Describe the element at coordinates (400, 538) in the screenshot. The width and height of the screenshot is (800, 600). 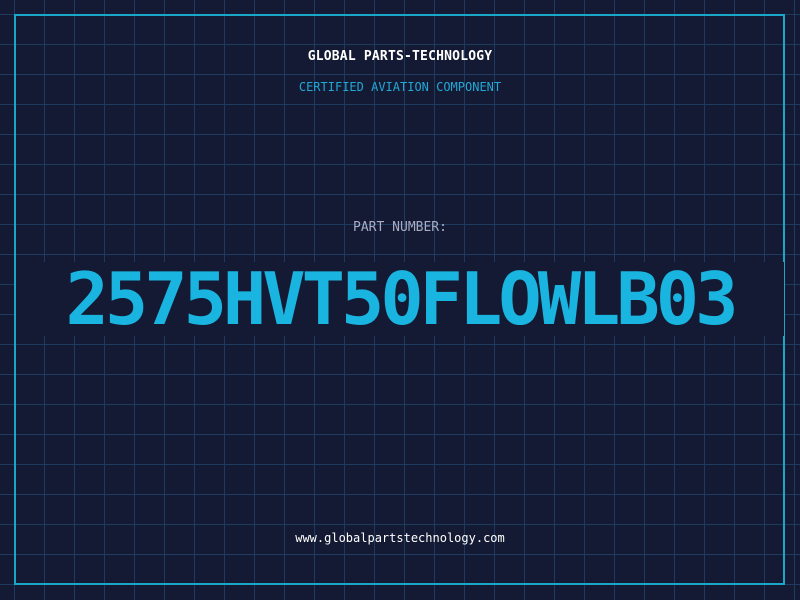
I see `website-url: www.globalpartstechnology.com` at that location.